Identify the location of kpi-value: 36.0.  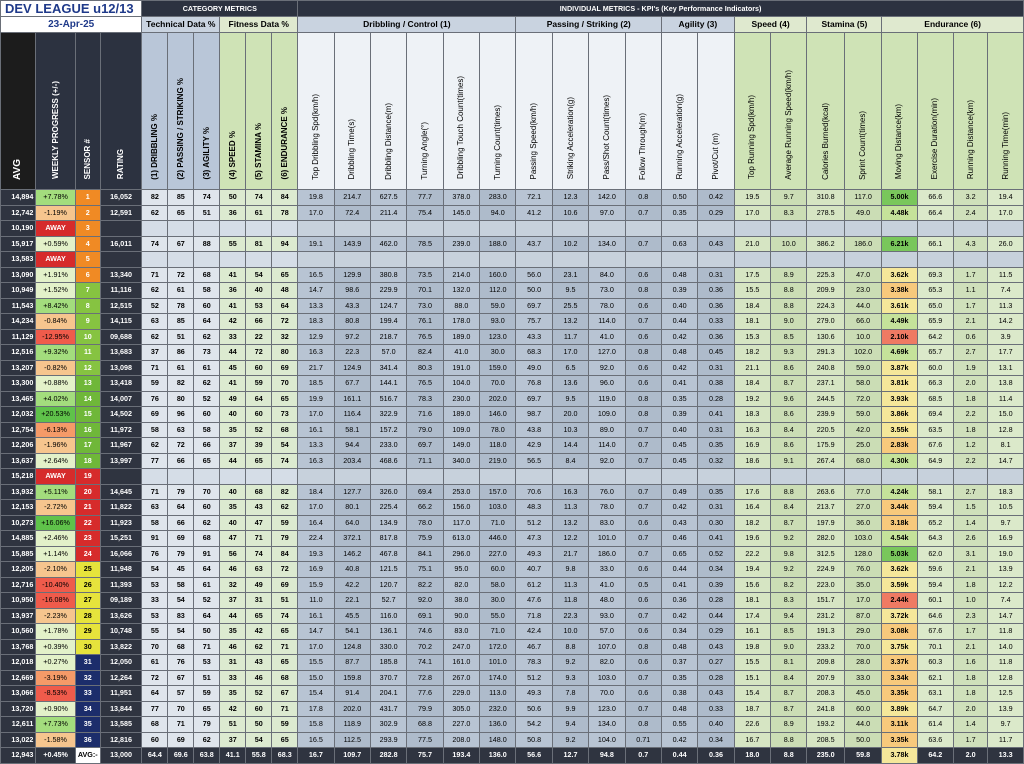
(863, 522).